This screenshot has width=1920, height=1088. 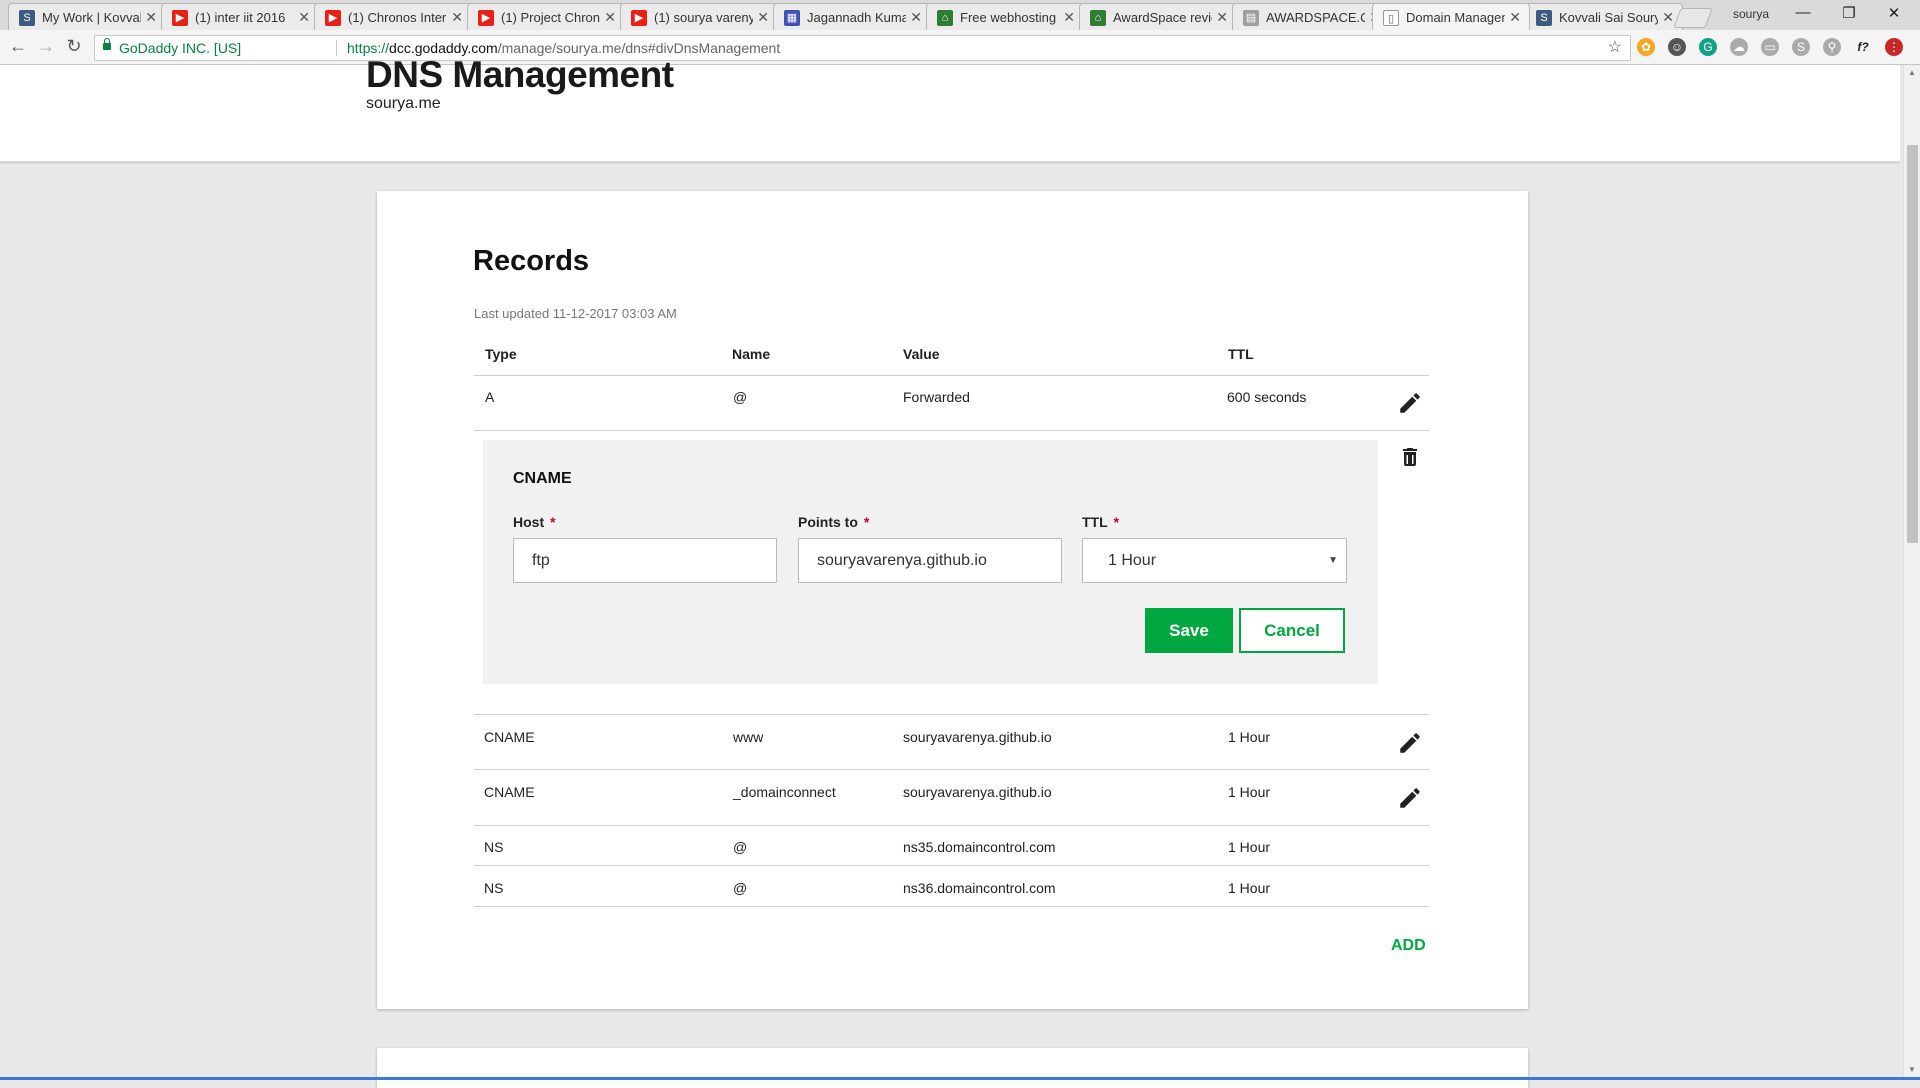 I want to click on forward-icon: →, so click(x=46, y=46).